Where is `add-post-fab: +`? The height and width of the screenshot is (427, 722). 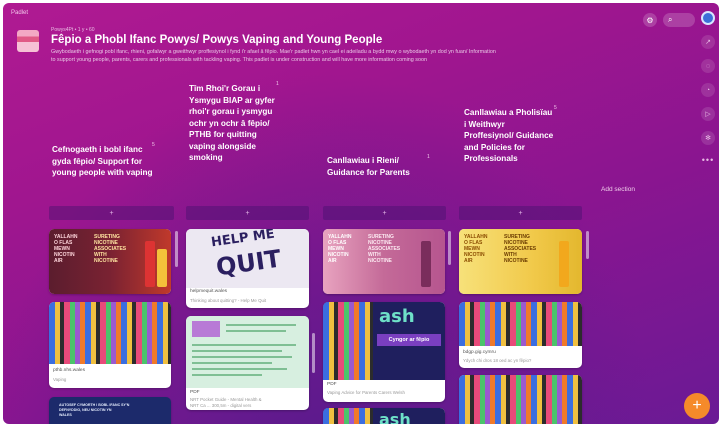
add-post-fab: + is located at coordinates (697, 406).